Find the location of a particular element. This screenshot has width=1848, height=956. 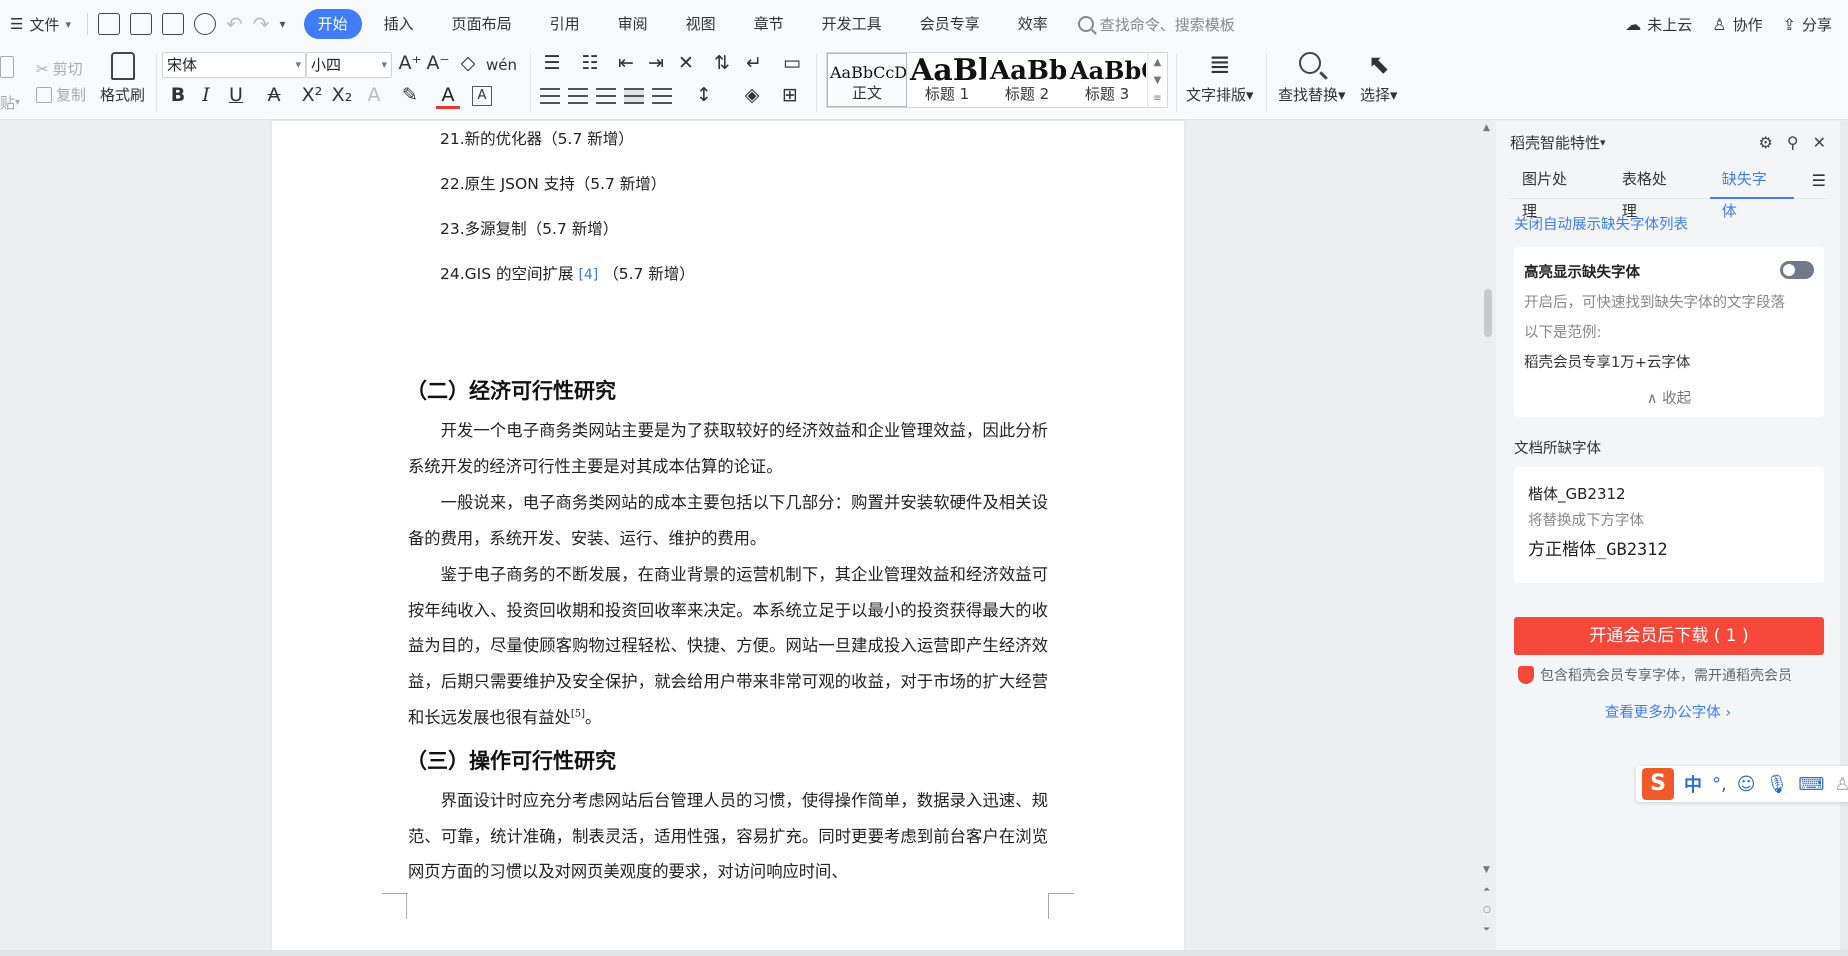

more-fonts-link: 查看更多办公字体 › is located at coordinates (1668, 711).